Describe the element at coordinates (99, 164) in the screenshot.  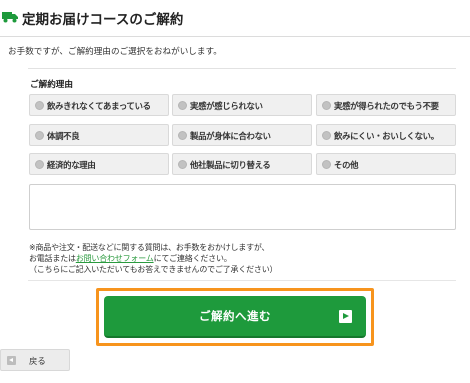
I see `reason-option-7: 経済的な理由` at that location.